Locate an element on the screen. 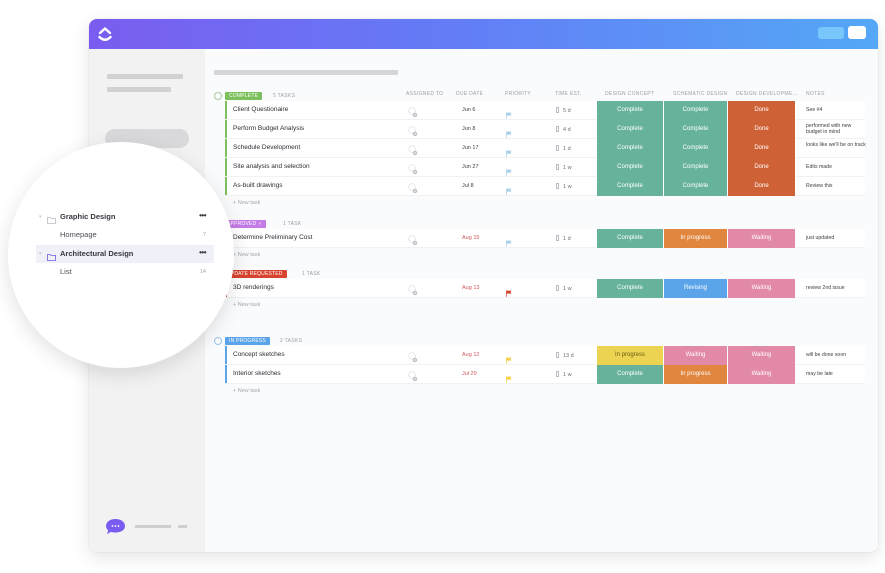  chat-icon is located at coordinates (115, 526).